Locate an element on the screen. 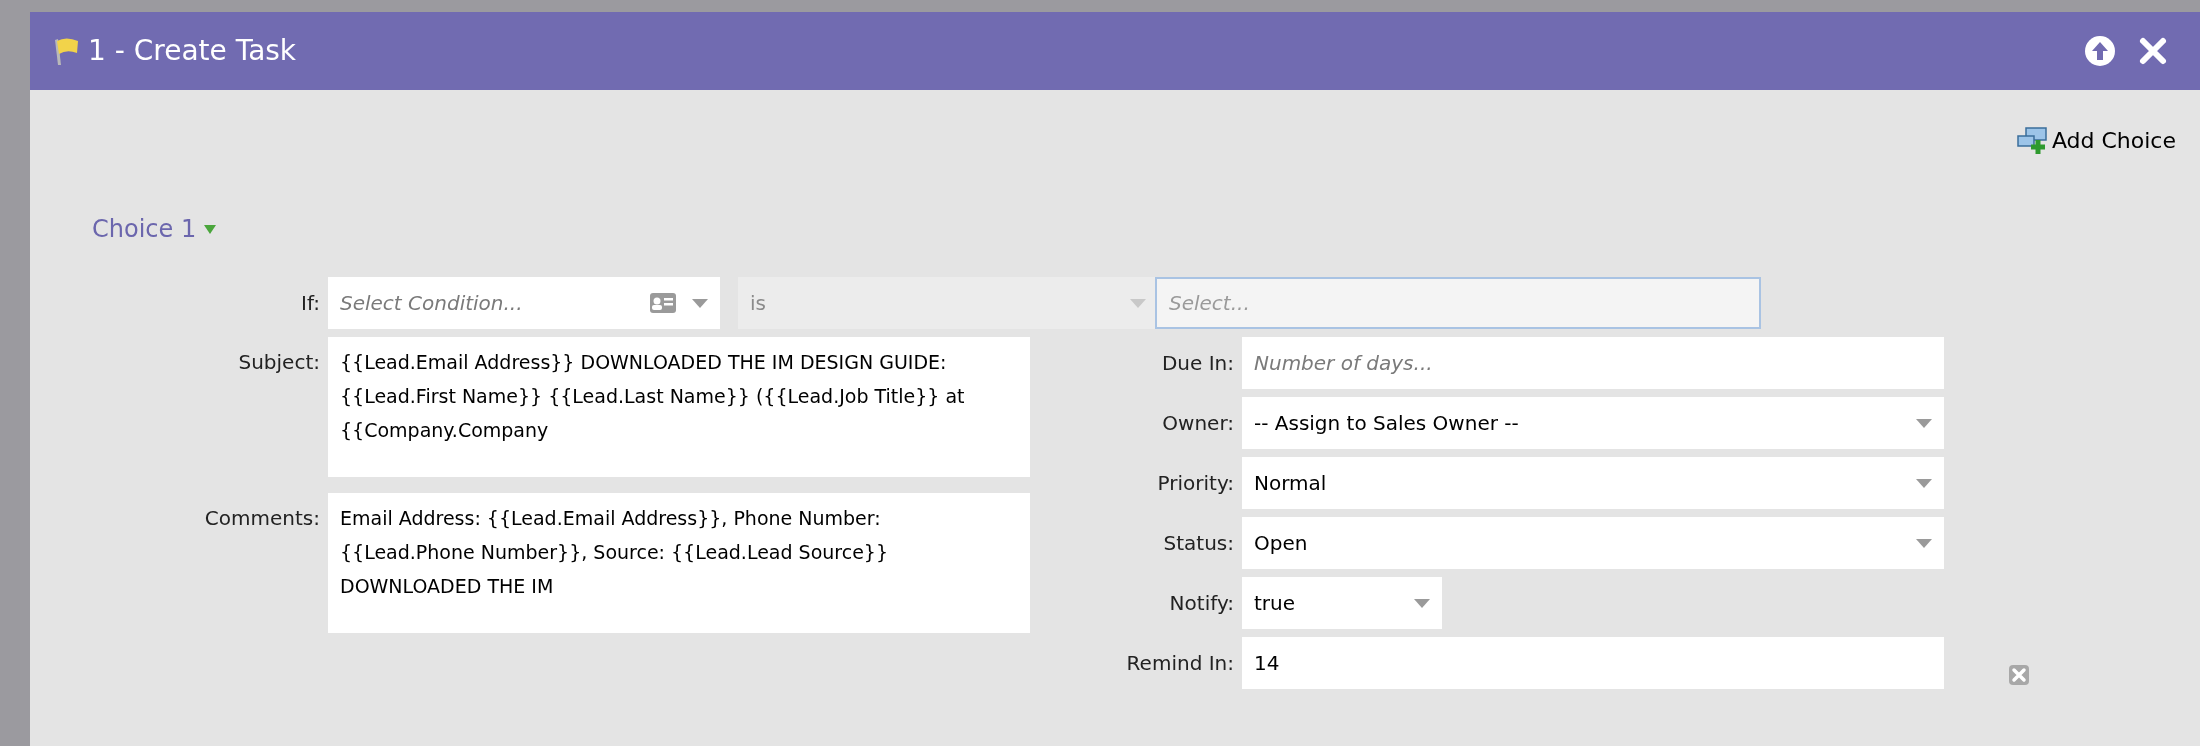  field-label: If: is located at coordinates (310, 303).